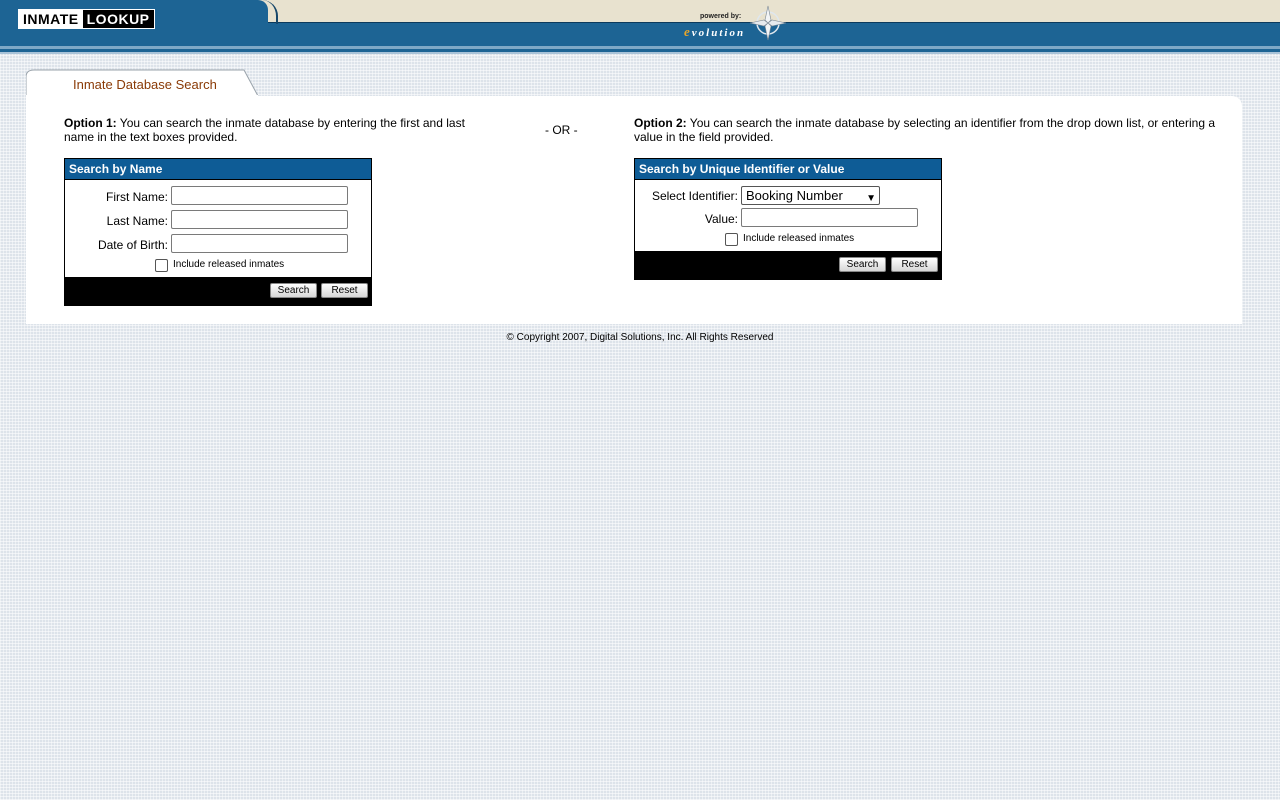 The image size is (1280, 800). I want to click on include-released-label-id: Include released inmates, so click(799, 238).